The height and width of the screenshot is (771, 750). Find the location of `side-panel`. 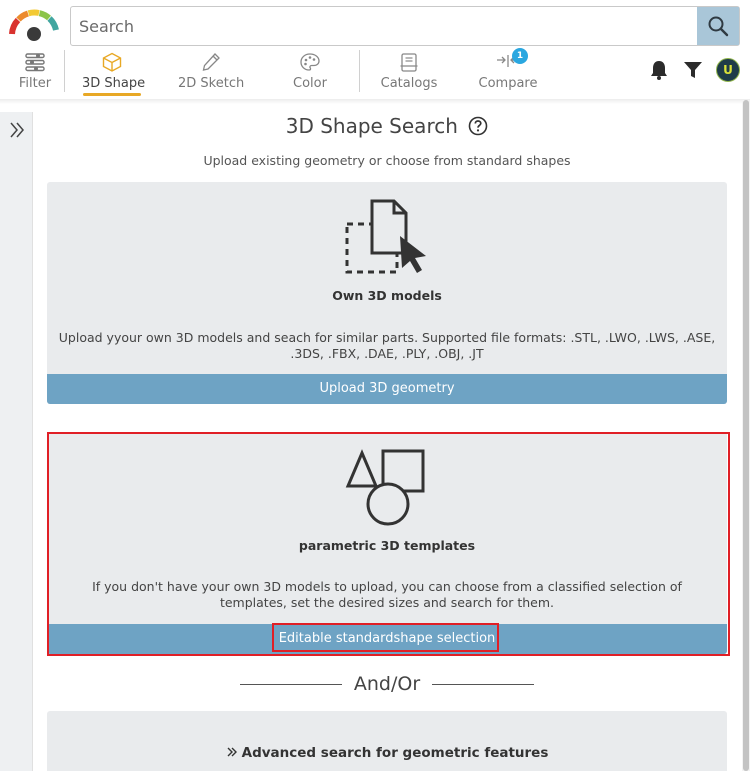

side-panel is located at coordinates (16, 441).